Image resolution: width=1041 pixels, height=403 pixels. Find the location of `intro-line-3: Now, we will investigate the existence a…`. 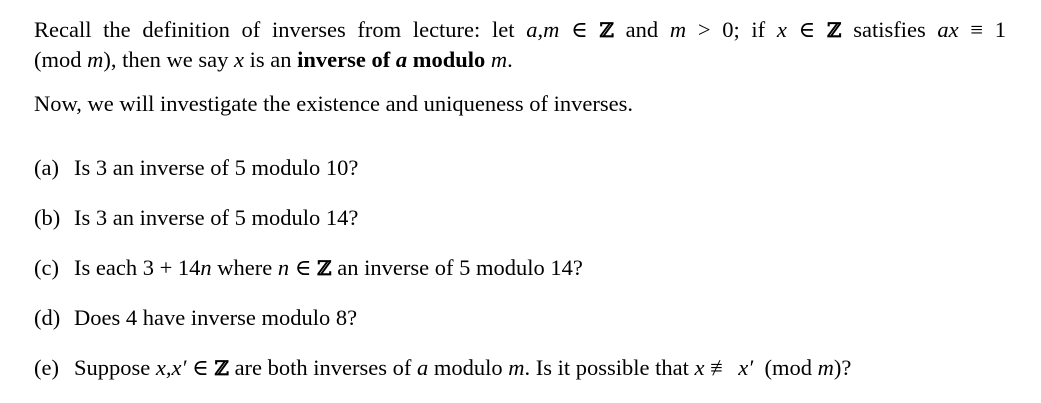

intro-line-3: Now, we will investigate the existence a… is located at coordinates (334, 103).